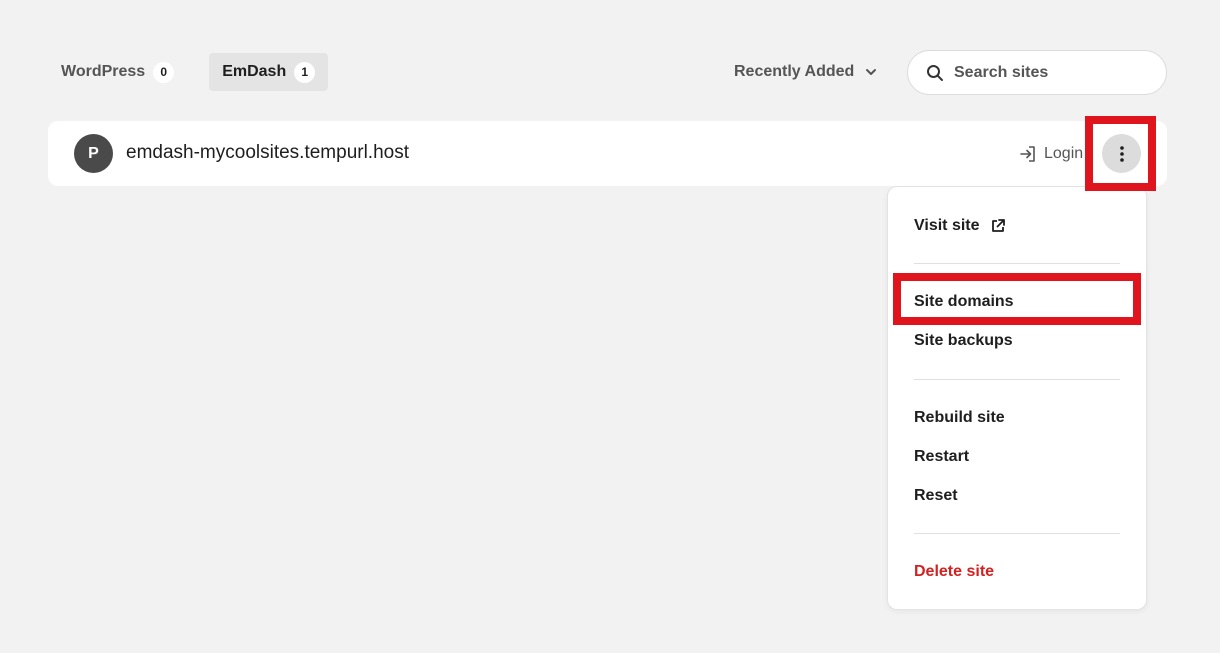 The height and width of the screenshot is (653, 1220). What do you see at coordinates (1049, 72) in the screenshot?
I see `search-input` at bounding box center [1049, 72].